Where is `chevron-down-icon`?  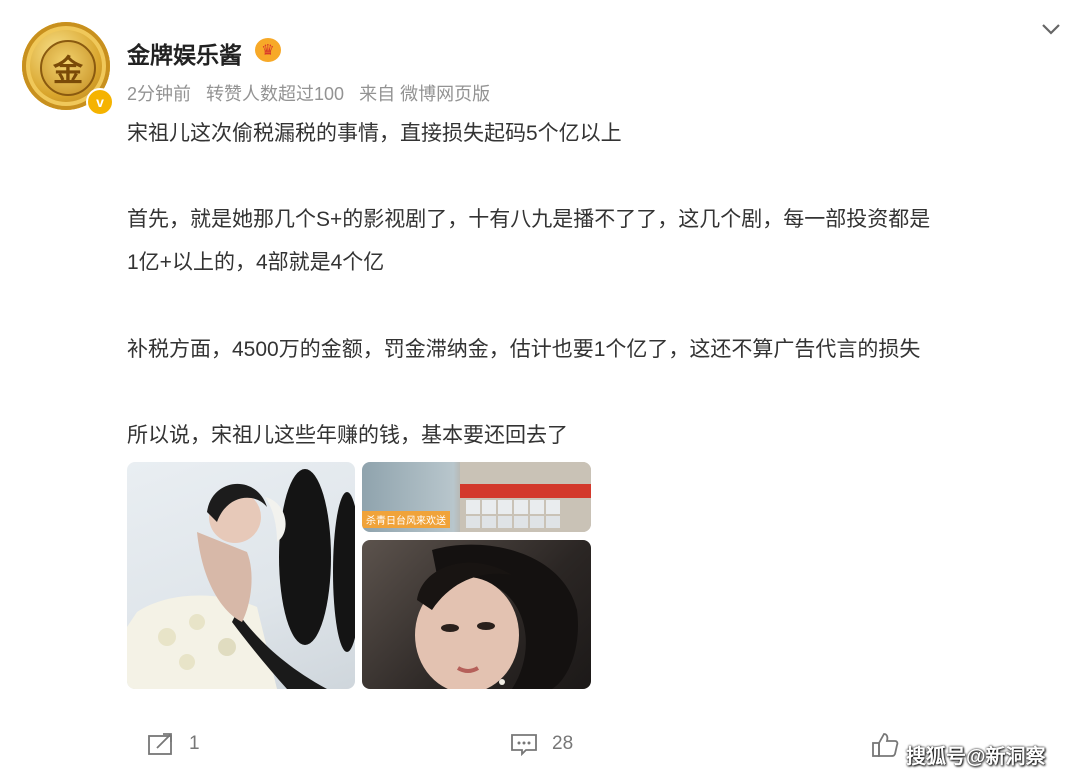
chevron-down-icon is located at coordinates (1051, 29).